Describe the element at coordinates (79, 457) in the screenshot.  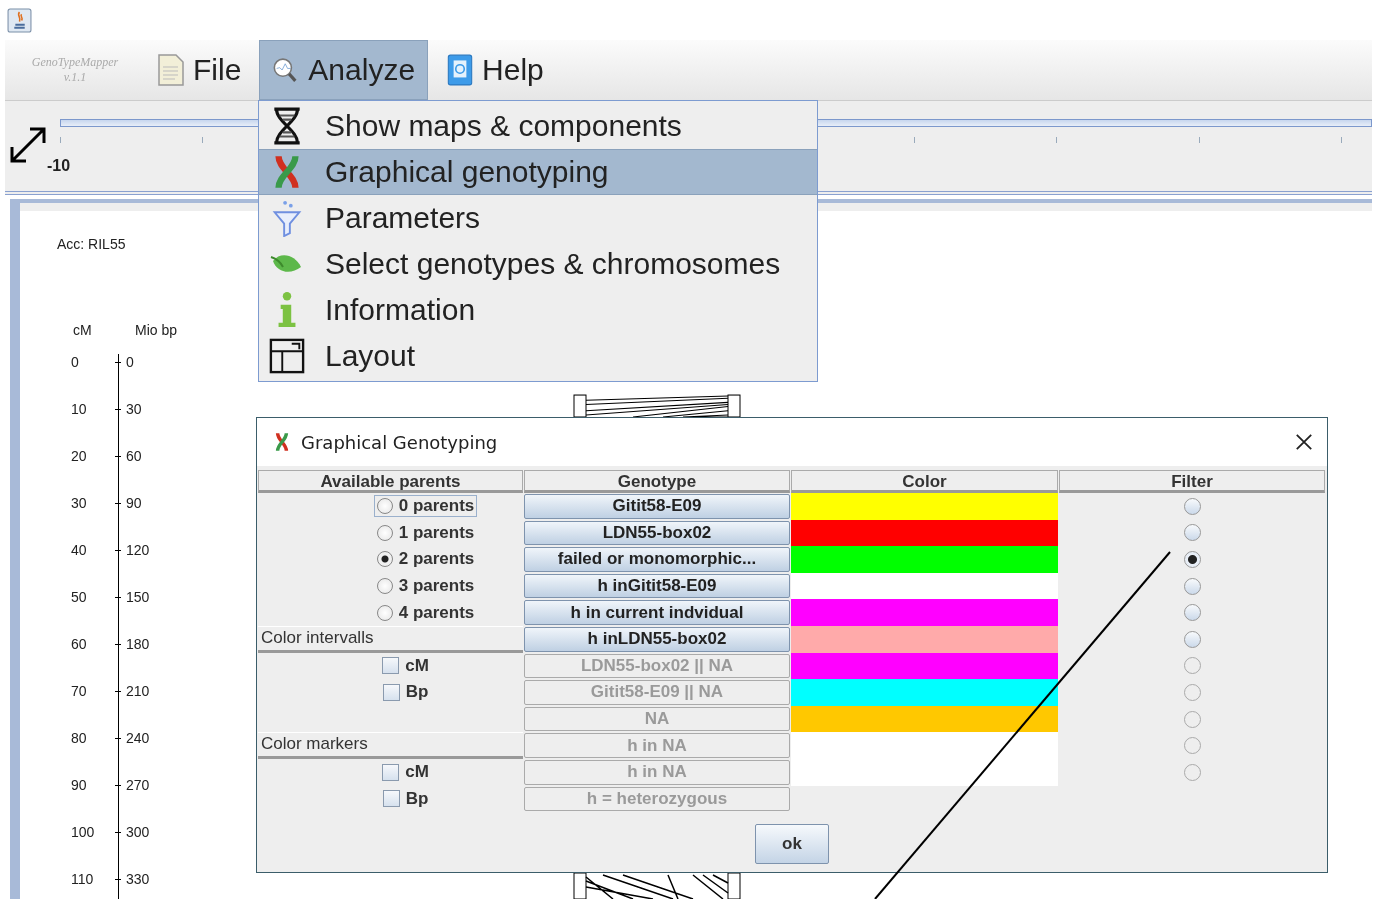
I see `scale-label: 20` at that location.